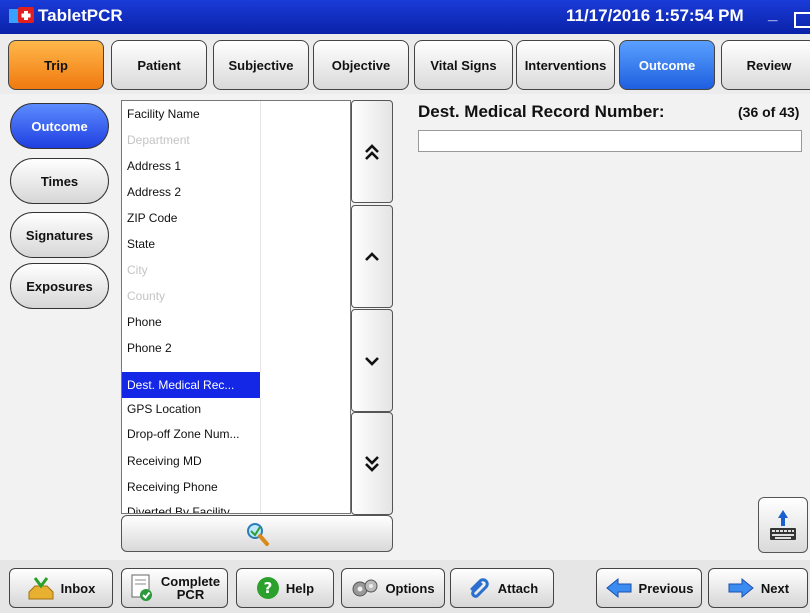 The width and height of the screenshot is (810, 613). What do you see at coordinates (78, 588) in the screenshot?
I see `inbox-label: Inbox` at bounding box center [78, 588].